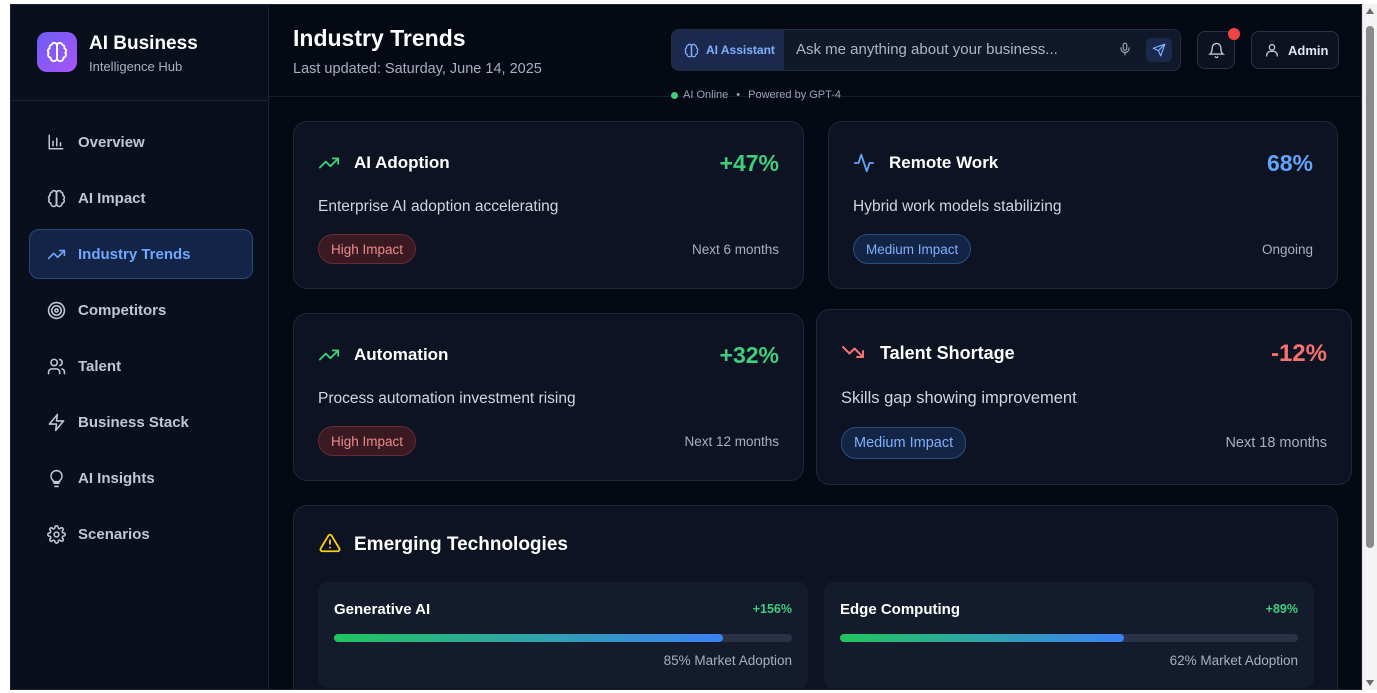 The width and height of the screenshot is (1377, 693). I want to click on warning-icon, so click(330, 545).